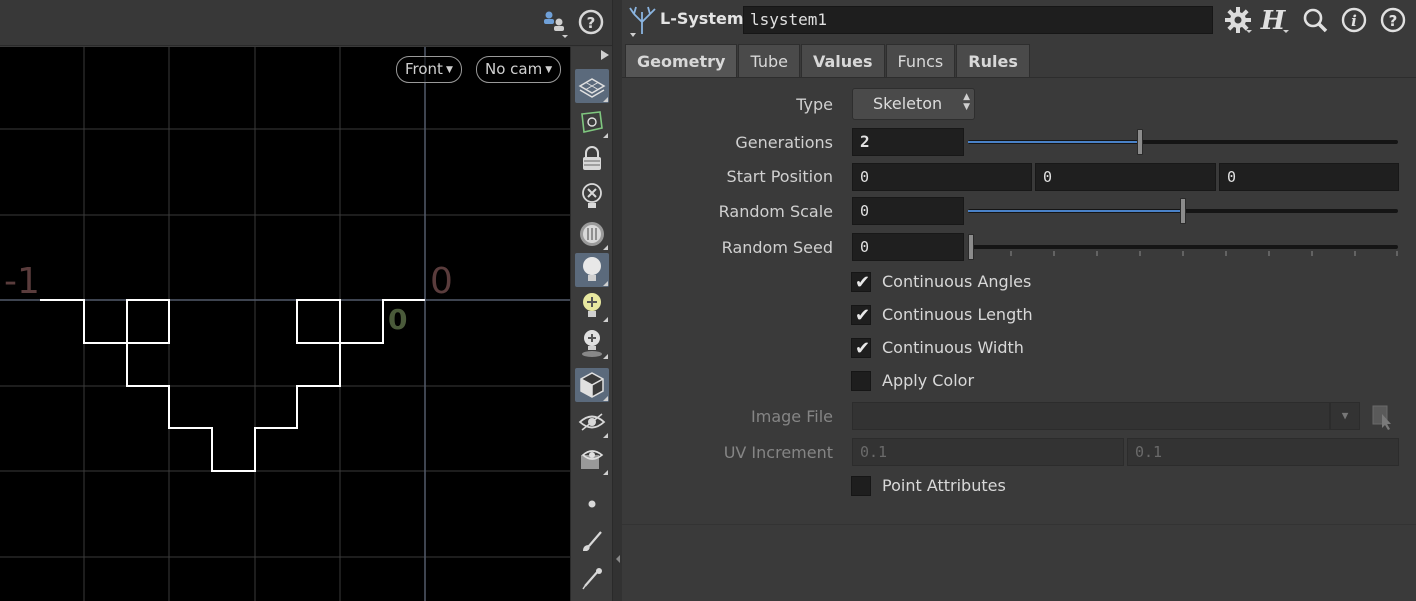 This screenshot has height=601, width=1416. Describe the element at coordinates (920, 60) in the screenshot. I see `tab-funcs: Funcs` at that location.